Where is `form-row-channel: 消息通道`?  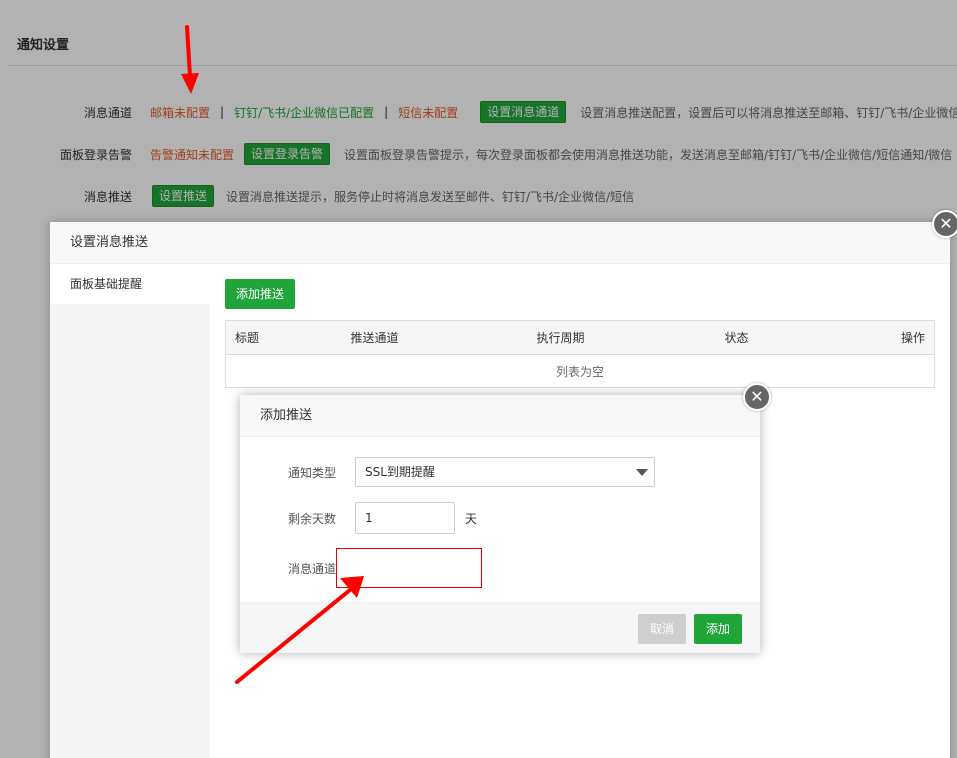 form-row-channel: 消息通道 is located at coordinates (361, 568).